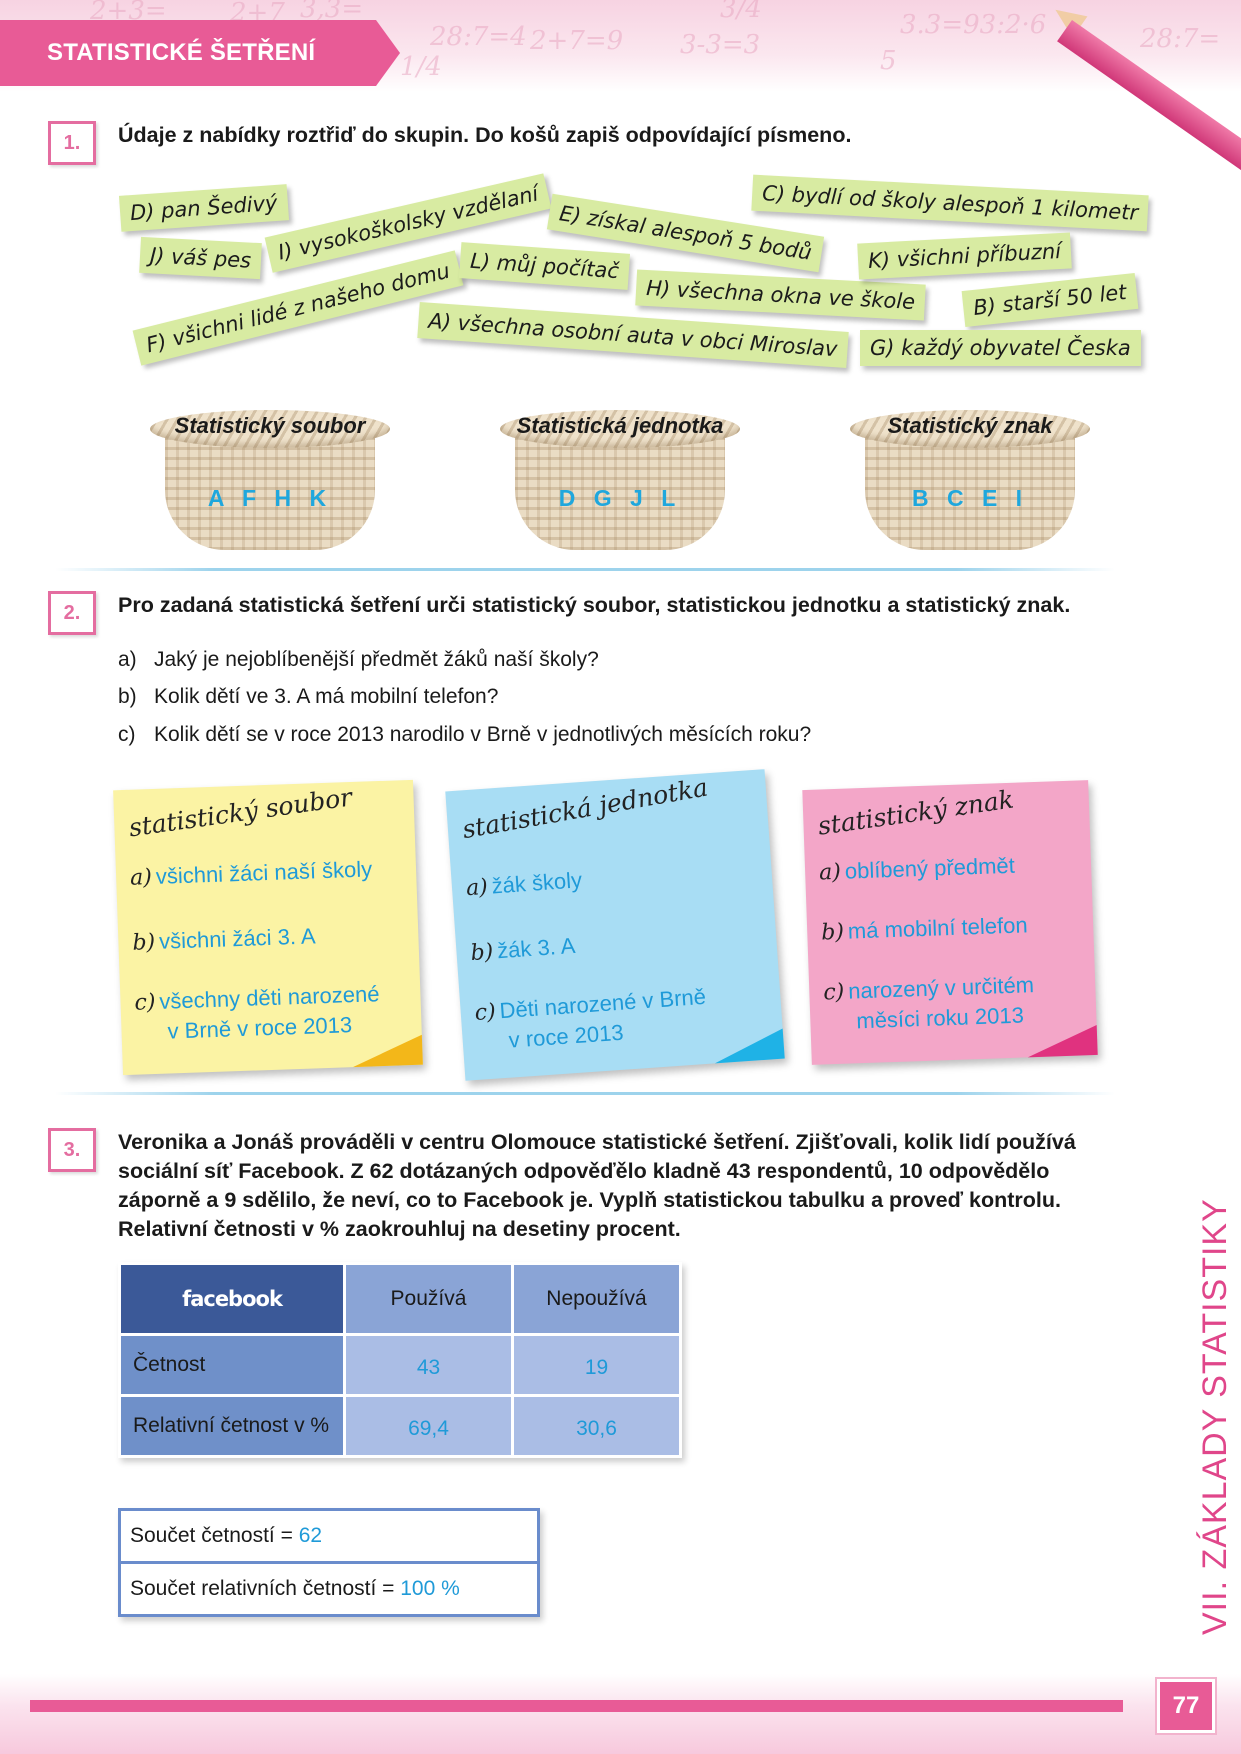 The image size is (1241, 1754). I want to click on header-doodle: 5, so click(888, 61).